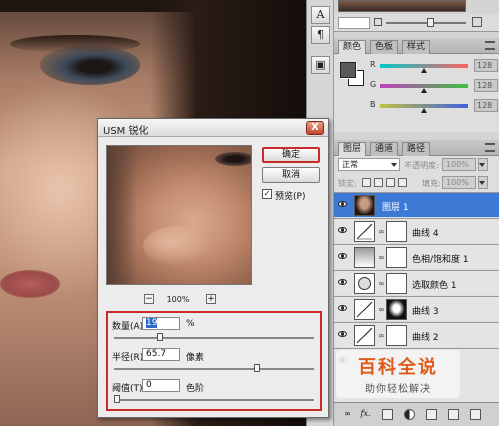 The image size is (499, 426). Describe the element at coordinates (440, 260) in the screenshot. I see `layer-name: 色相/饱和度 1` at that location.